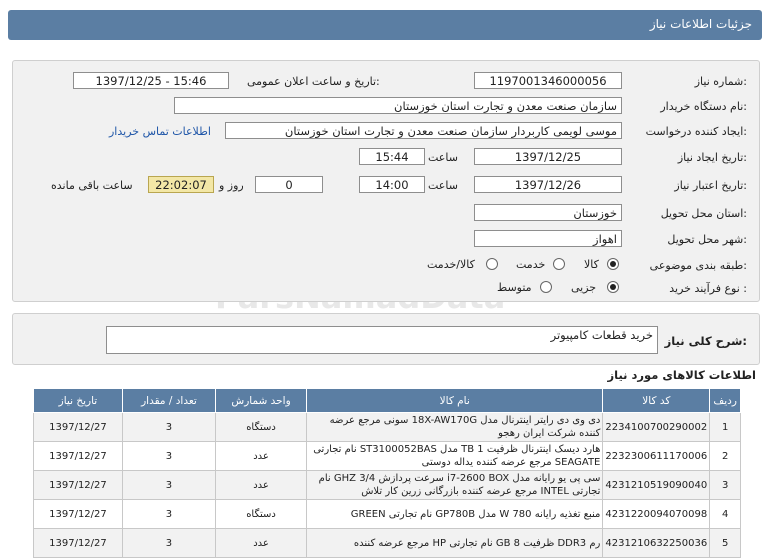  I want to click on remaining-timer: 22:02:07, so click(181, 184).